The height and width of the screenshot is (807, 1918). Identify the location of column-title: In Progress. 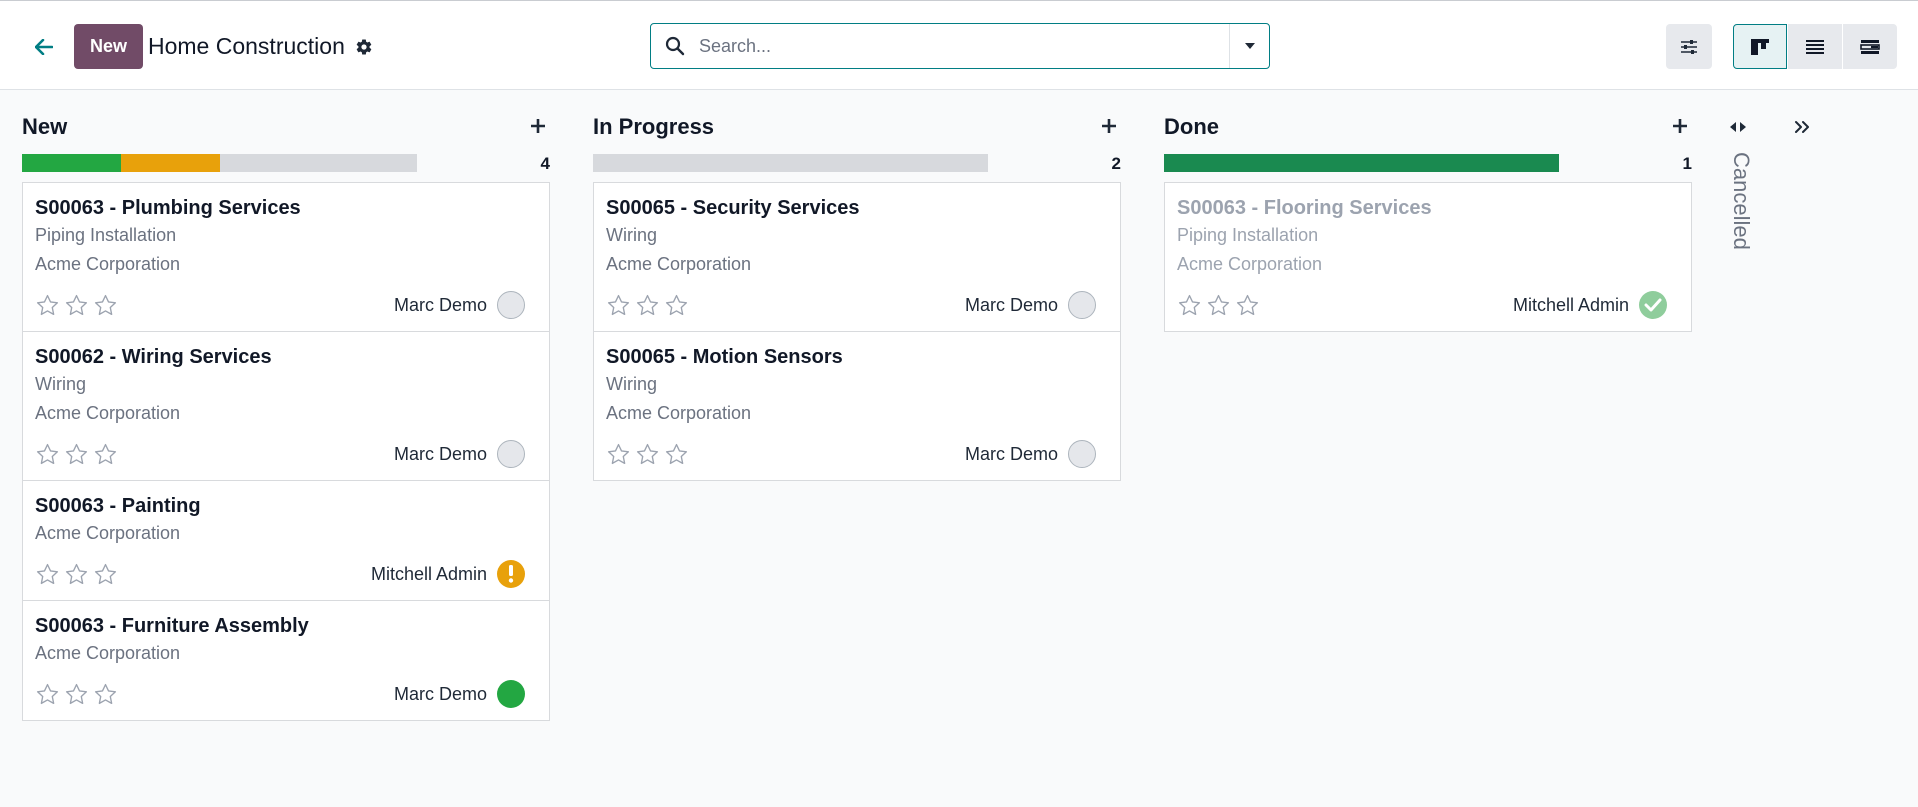
(653, 127).